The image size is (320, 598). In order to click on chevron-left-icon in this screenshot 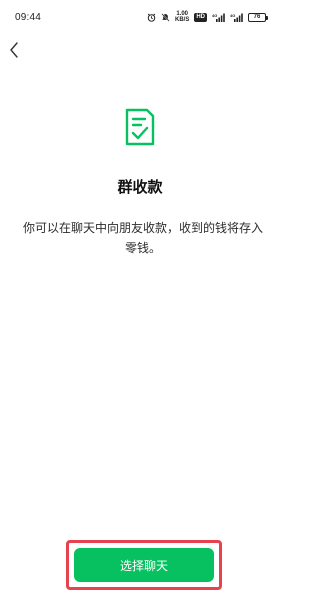, I will do `click(14, 50)`.